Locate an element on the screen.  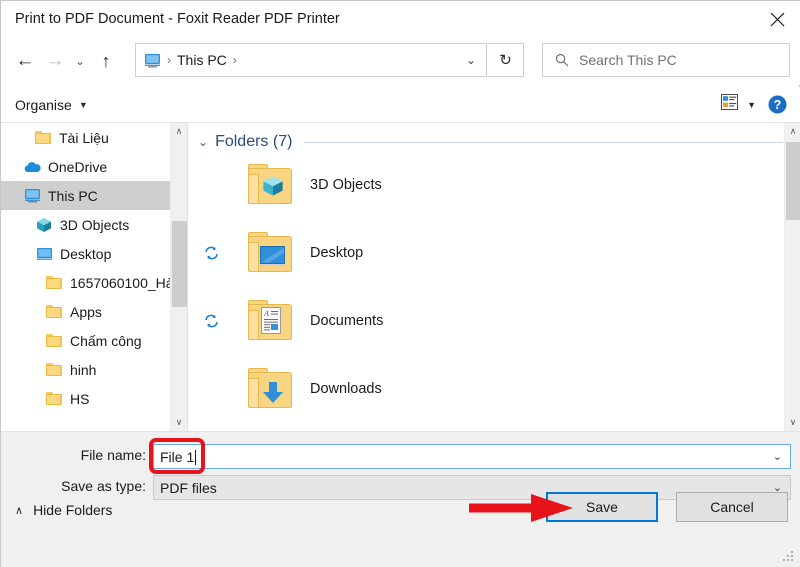
sidebar-item-tai-lieu: Tài Liệu is located at coordinates (94, 137).